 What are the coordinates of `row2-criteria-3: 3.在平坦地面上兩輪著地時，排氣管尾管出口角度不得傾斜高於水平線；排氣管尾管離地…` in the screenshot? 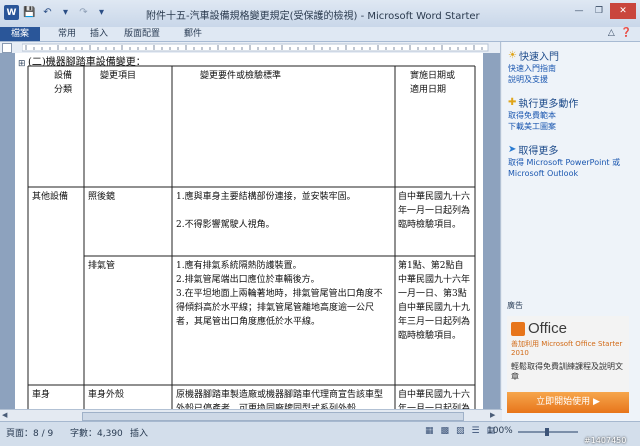 It's located at (279, 308).